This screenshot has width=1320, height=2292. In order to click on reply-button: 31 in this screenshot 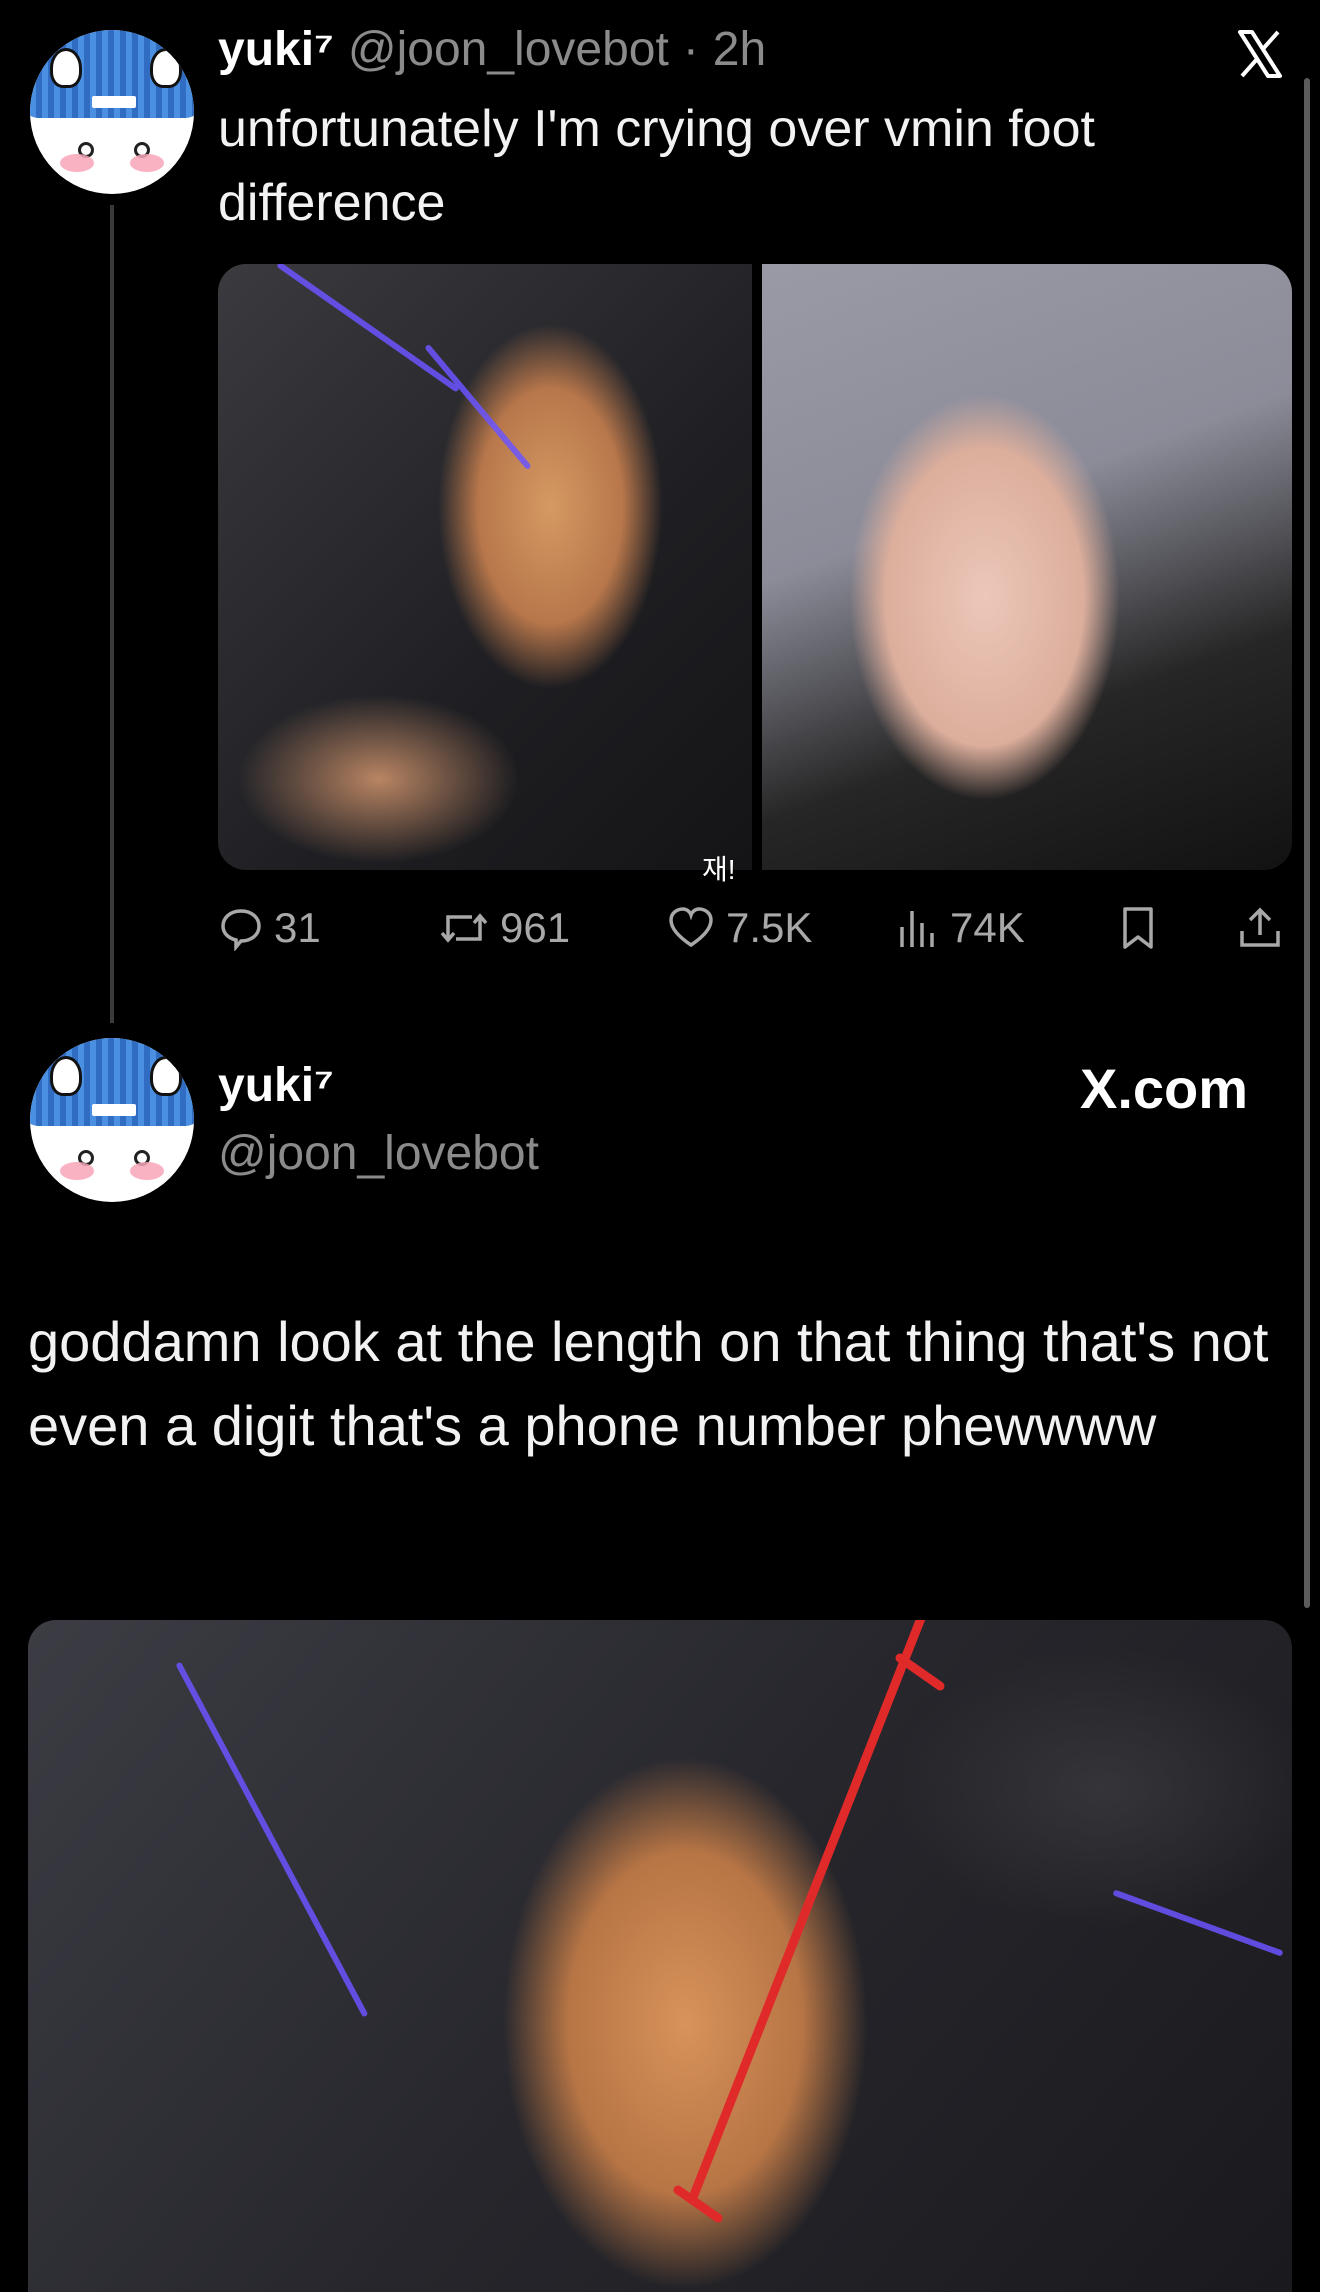, I will do `click(269, 928)`.